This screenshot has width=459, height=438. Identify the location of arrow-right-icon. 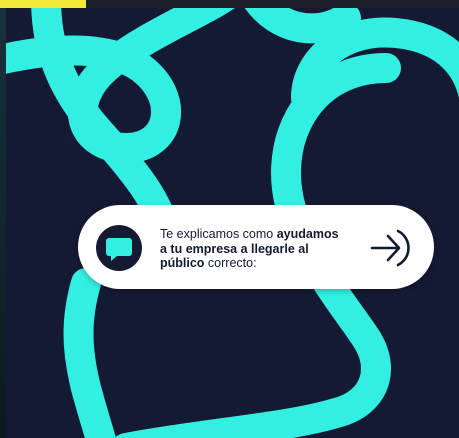
(394, 248).